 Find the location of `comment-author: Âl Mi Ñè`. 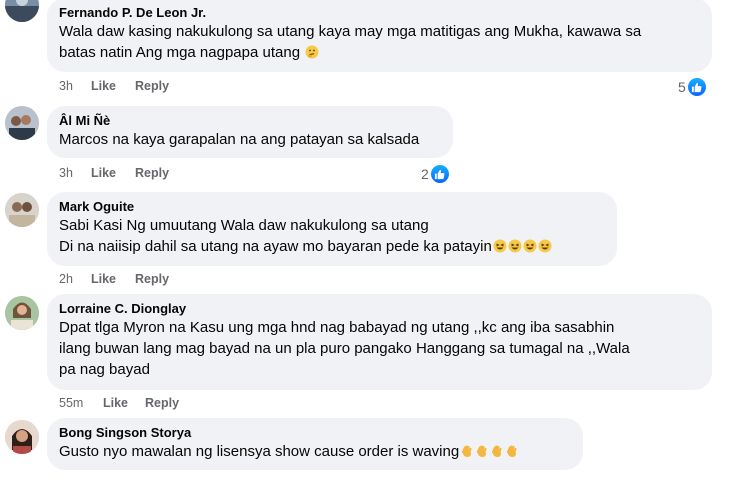

comment-author: Âl Mi Ñè is located at coordinates (250, 120).